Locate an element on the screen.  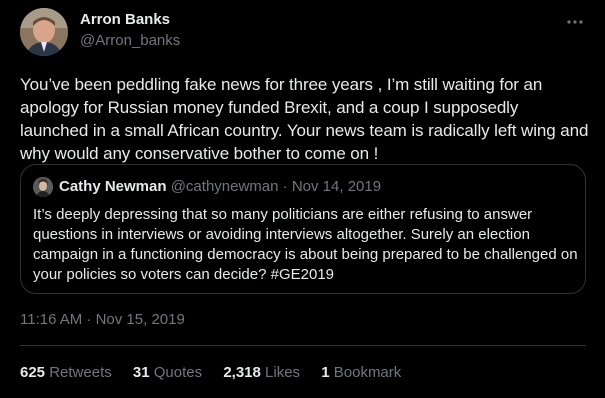
quote-header: Cathy Newman @cathynewman · Nov 14, 2019 is located at coordinates (220, 186).